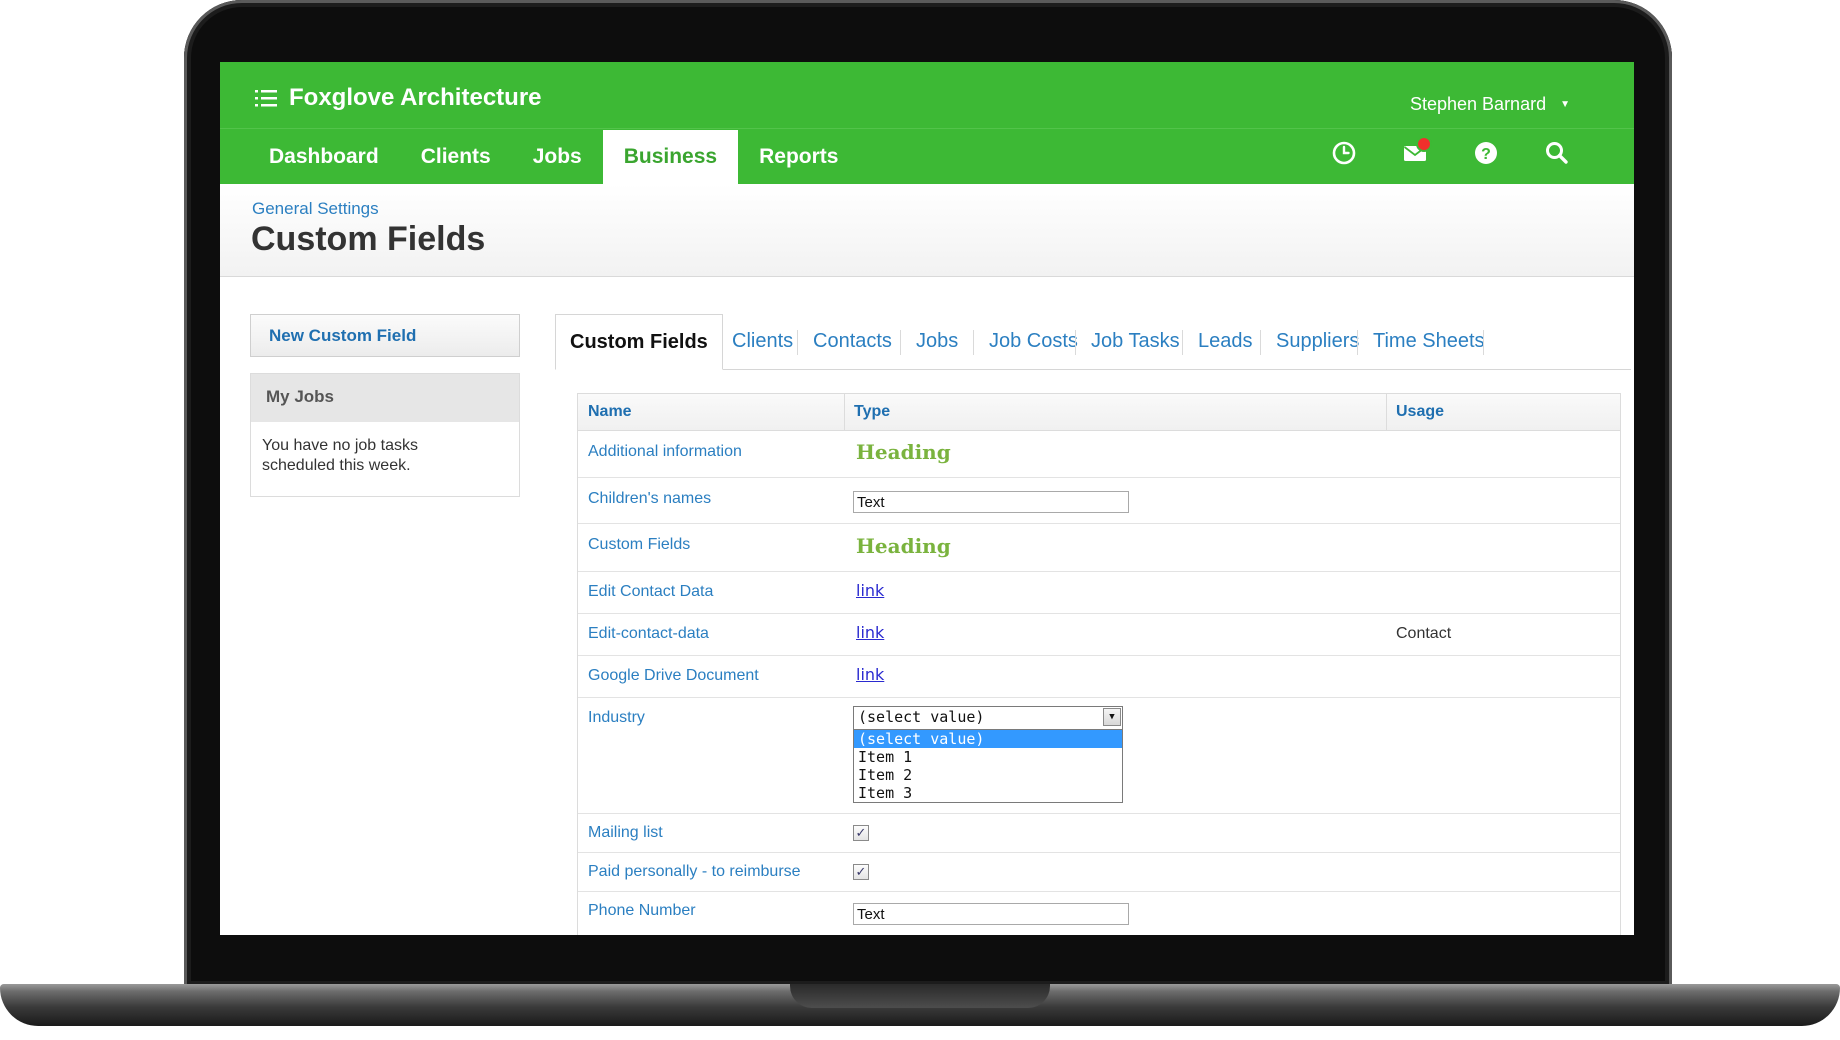  I want to click on nav-reports: Reports, so click(798, 157).